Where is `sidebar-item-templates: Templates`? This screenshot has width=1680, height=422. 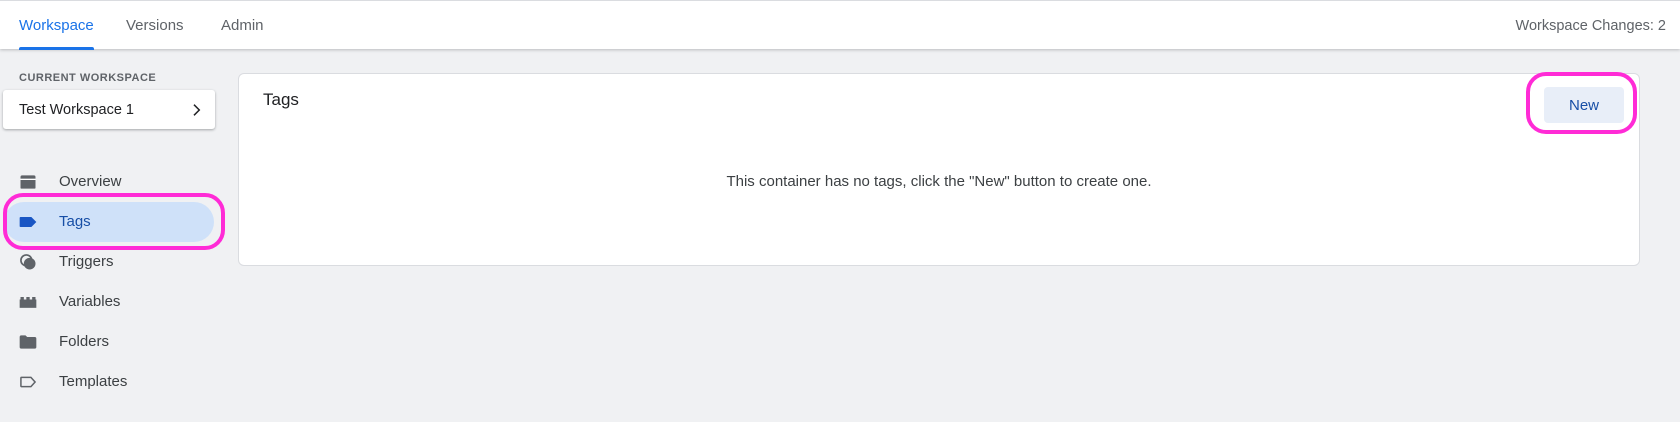 sidebar-item-templates: Templates is located at coordinates (111, 382).